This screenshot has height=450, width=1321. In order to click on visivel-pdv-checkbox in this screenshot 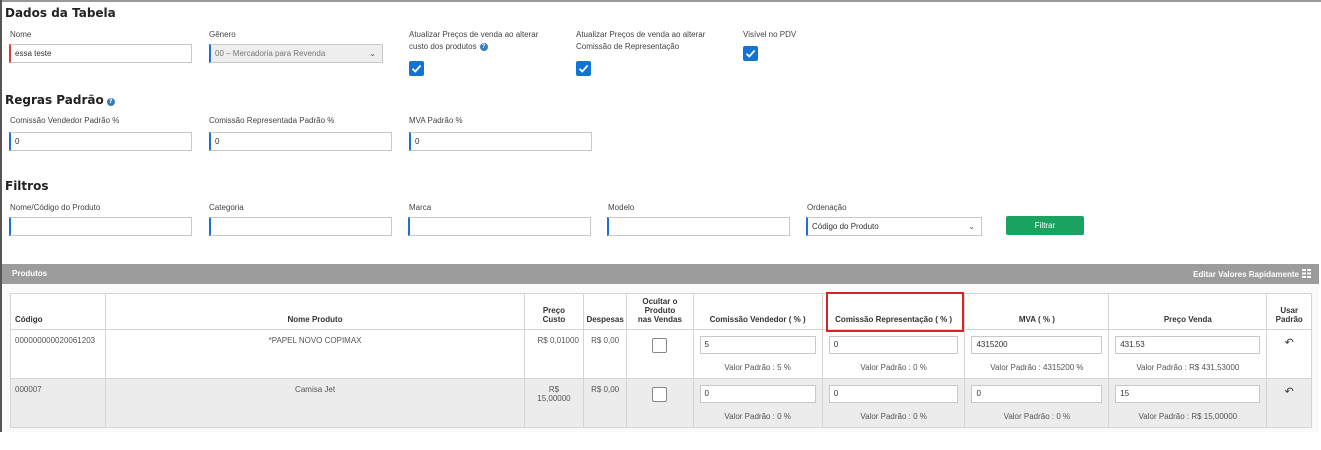, I will do `click(750, 53)`.